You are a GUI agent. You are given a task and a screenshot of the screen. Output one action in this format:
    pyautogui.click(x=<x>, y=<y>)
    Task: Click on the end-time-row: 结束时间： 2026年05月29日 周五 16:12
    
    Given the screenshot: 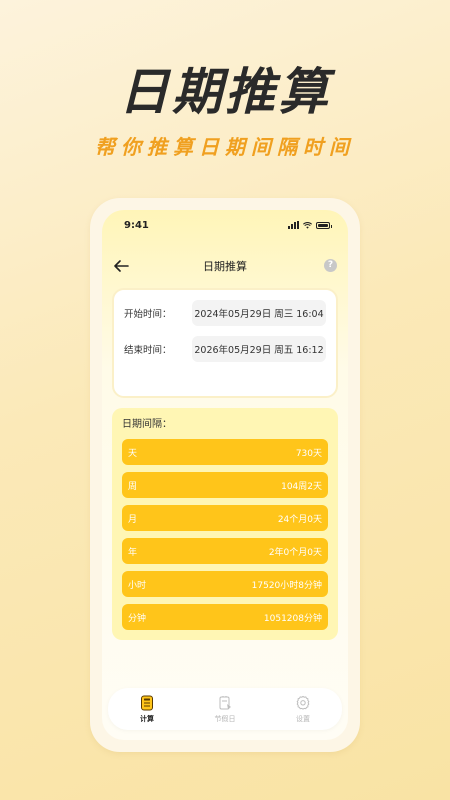 What is the action you would take?
    pyautogui.click(x=225, y=349)
    